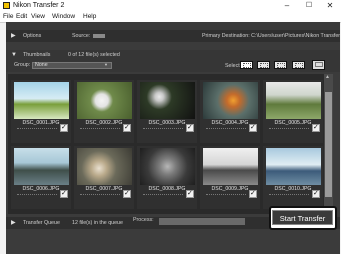 This screenshot has height=254, width=341. I want to click on select-label: Select:, so click(233, 66).